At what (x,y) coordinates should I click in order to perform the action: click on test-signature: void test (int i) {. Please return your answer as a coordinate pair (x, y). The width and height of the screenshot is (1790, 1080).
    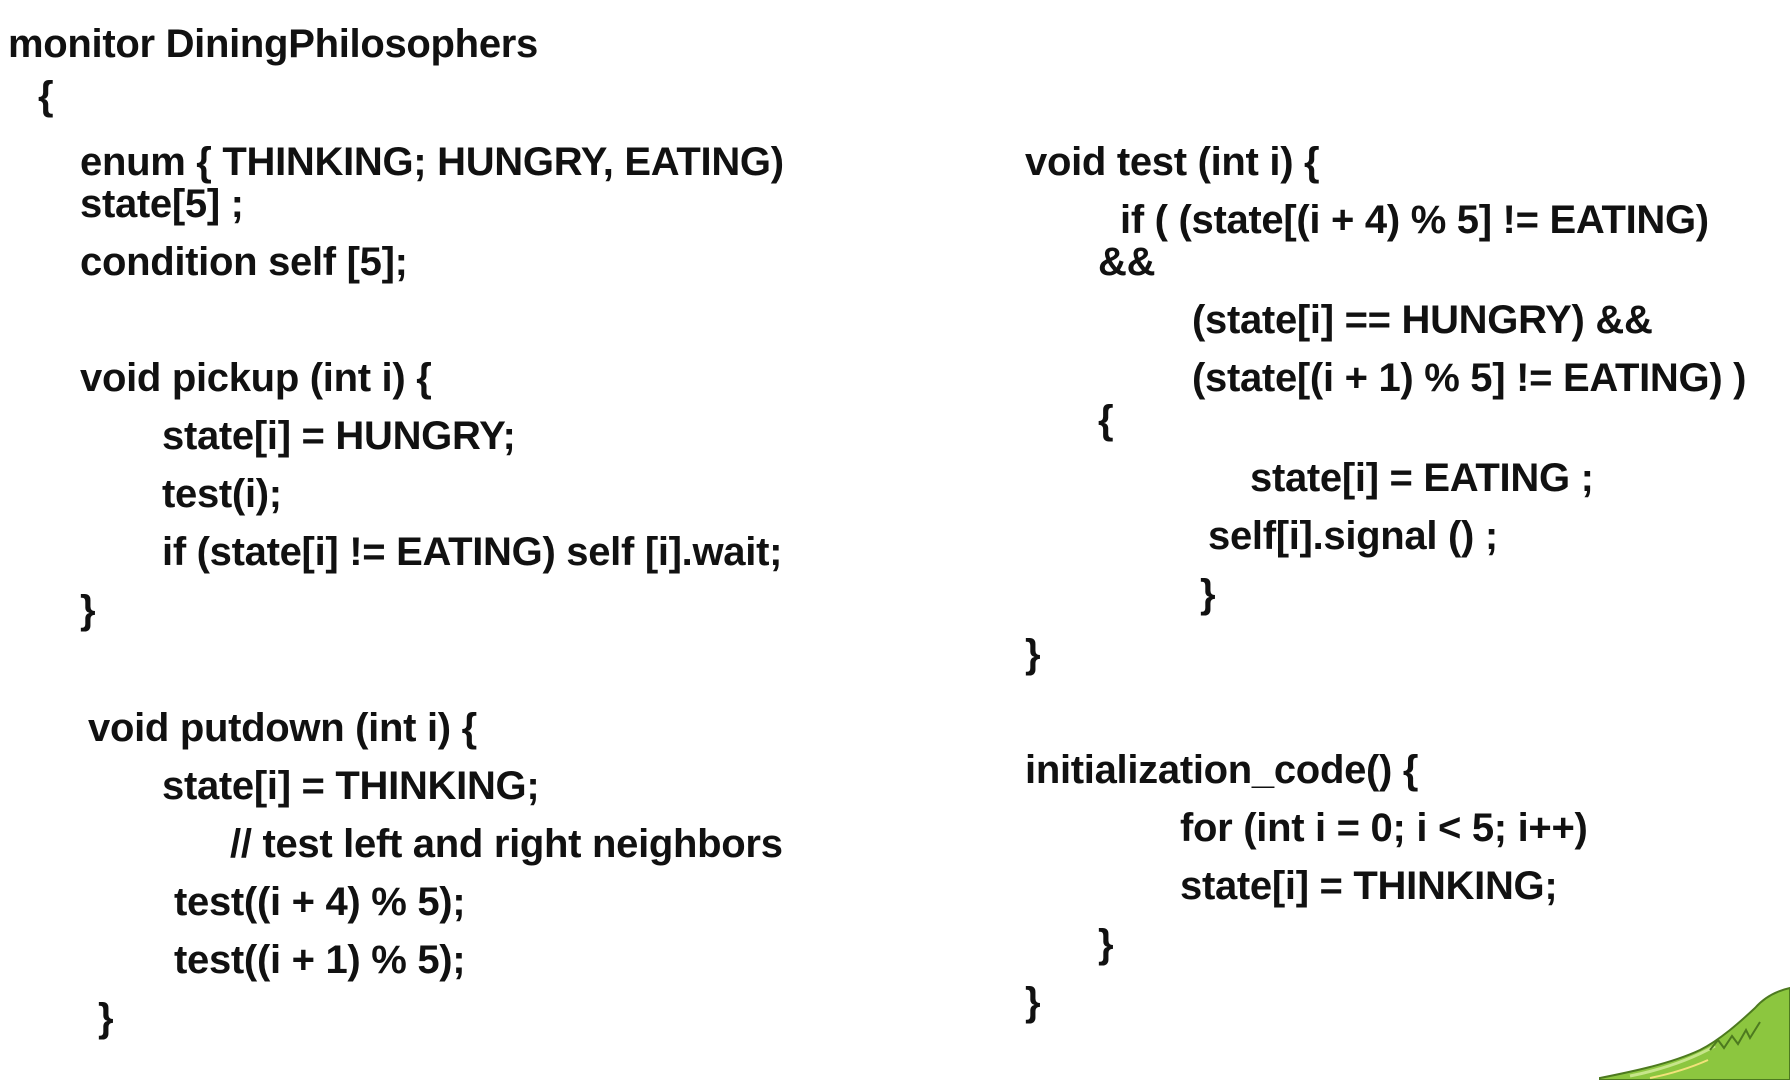
    Looking at the image, I should click on (1172, 162).